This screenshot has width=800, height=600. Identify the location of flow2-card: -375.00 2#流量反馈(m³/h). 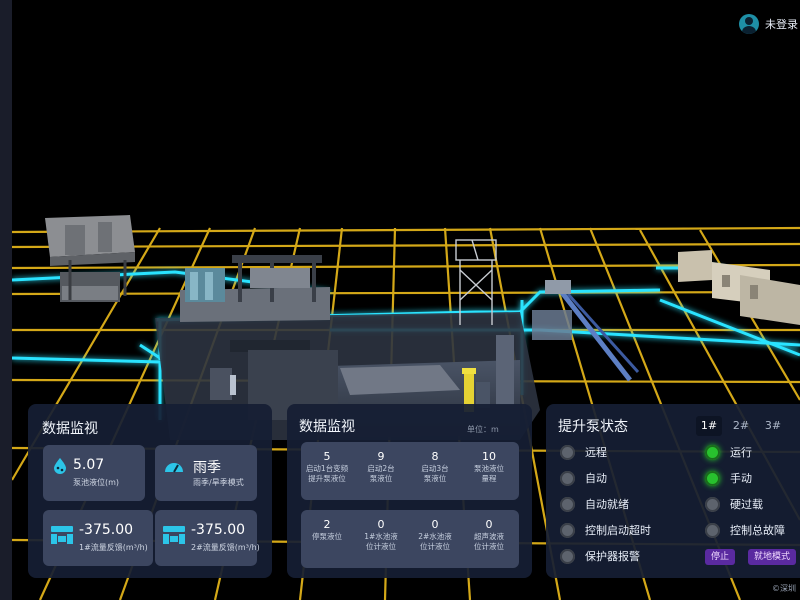
(207, 538).